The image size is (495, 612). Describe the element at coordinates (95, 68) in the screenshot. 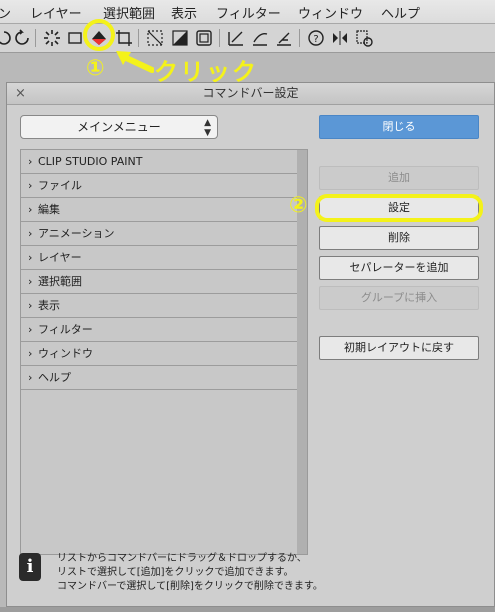

I see `annotation-step-1: ①` at that location.